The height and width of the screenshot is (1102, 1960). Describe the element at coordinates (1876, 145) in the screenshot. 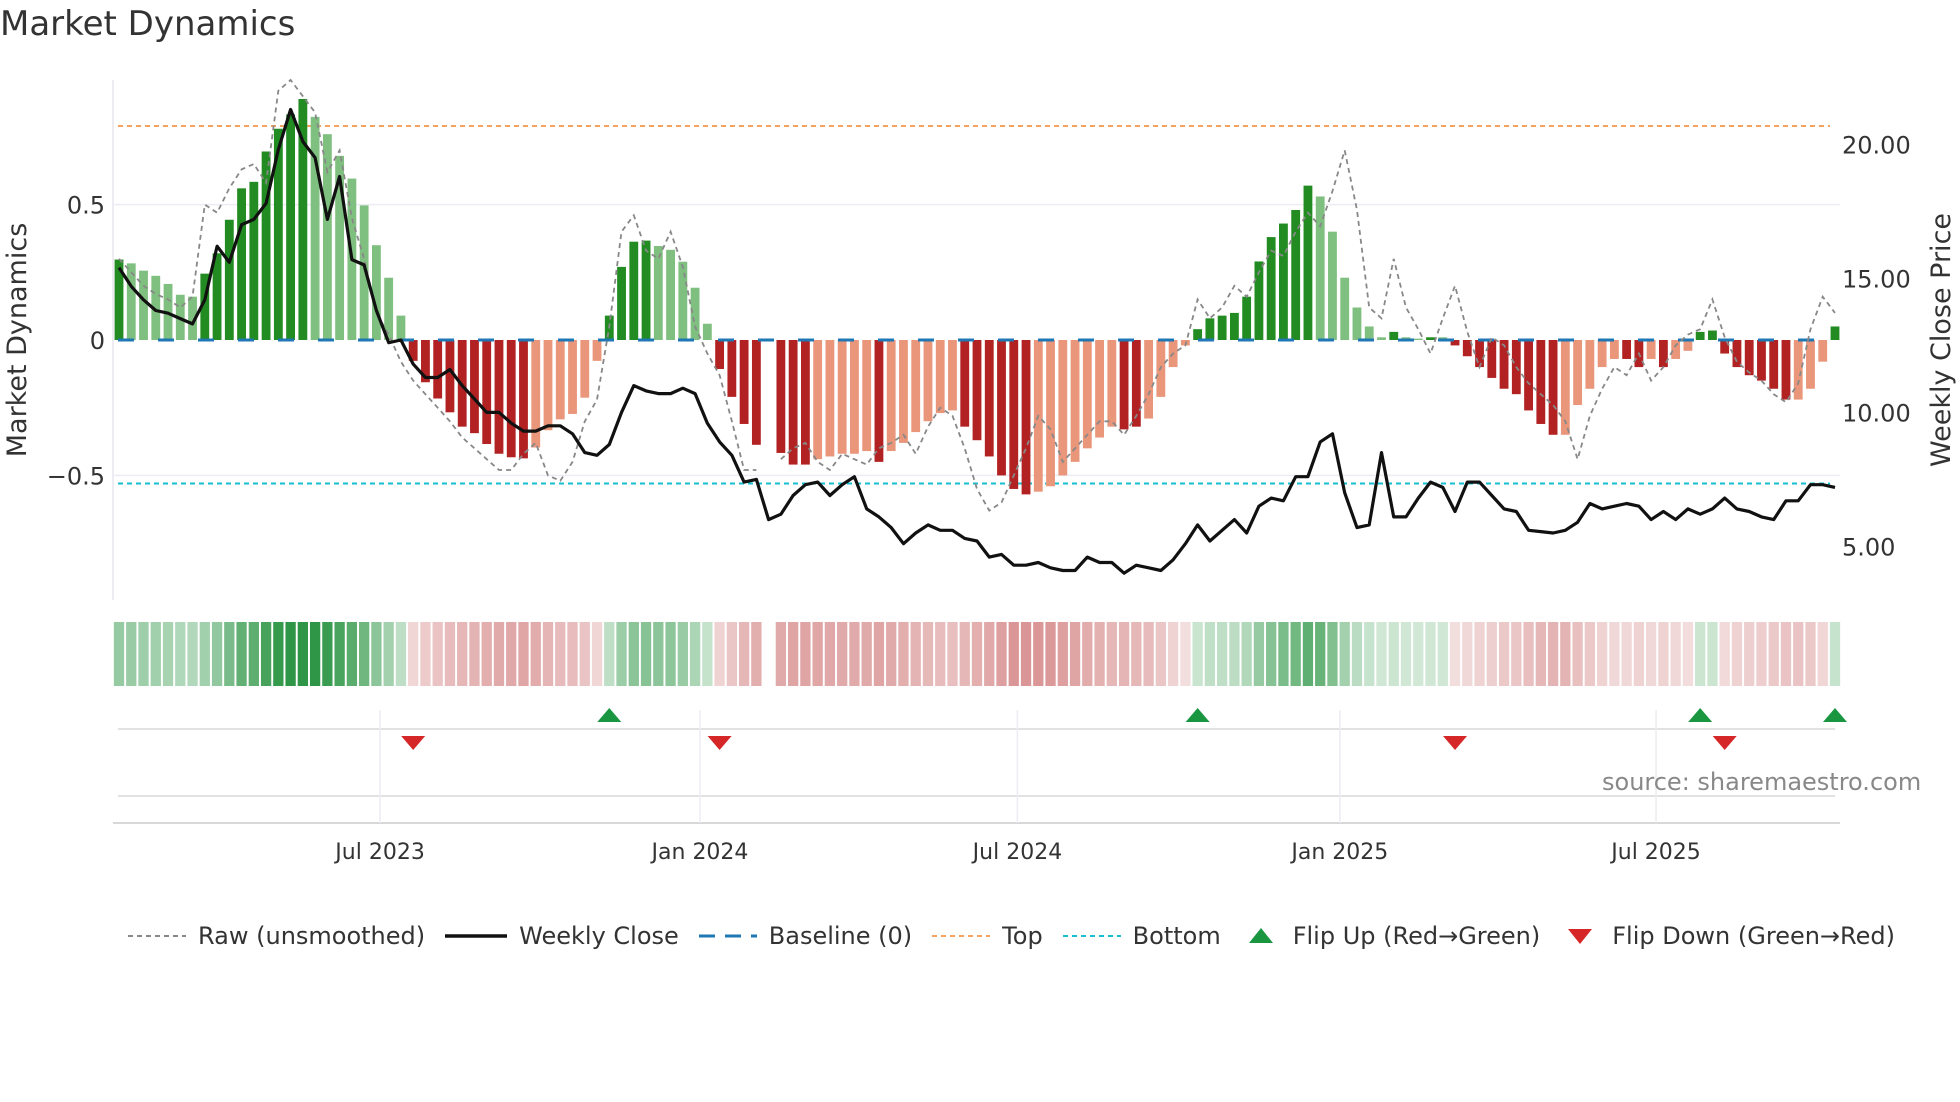

I see `y2-tick-label: 20.00` at that location.